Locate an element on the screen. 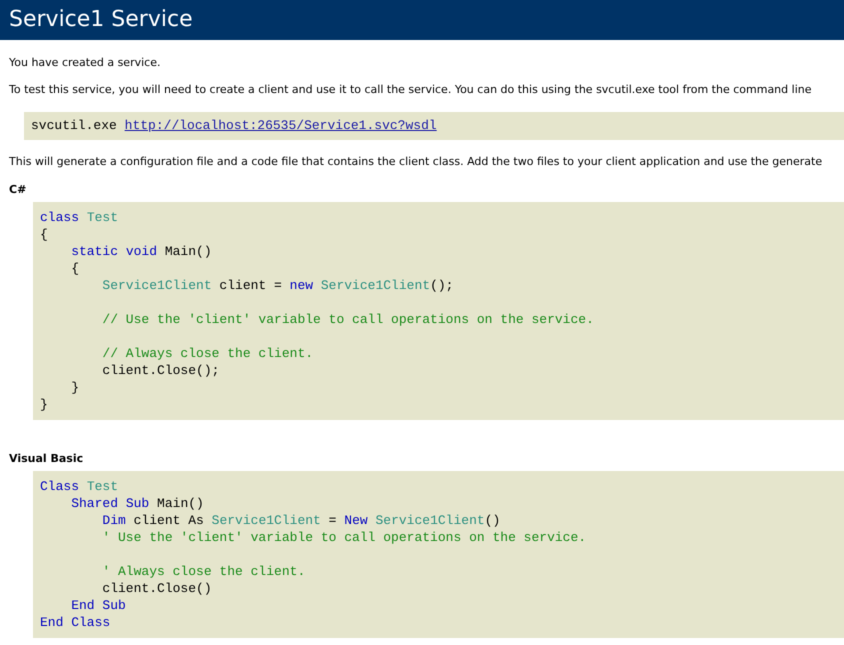 This screenshot has height=645, width=844. code-line: End Sub is located at coordinates (98, 605).